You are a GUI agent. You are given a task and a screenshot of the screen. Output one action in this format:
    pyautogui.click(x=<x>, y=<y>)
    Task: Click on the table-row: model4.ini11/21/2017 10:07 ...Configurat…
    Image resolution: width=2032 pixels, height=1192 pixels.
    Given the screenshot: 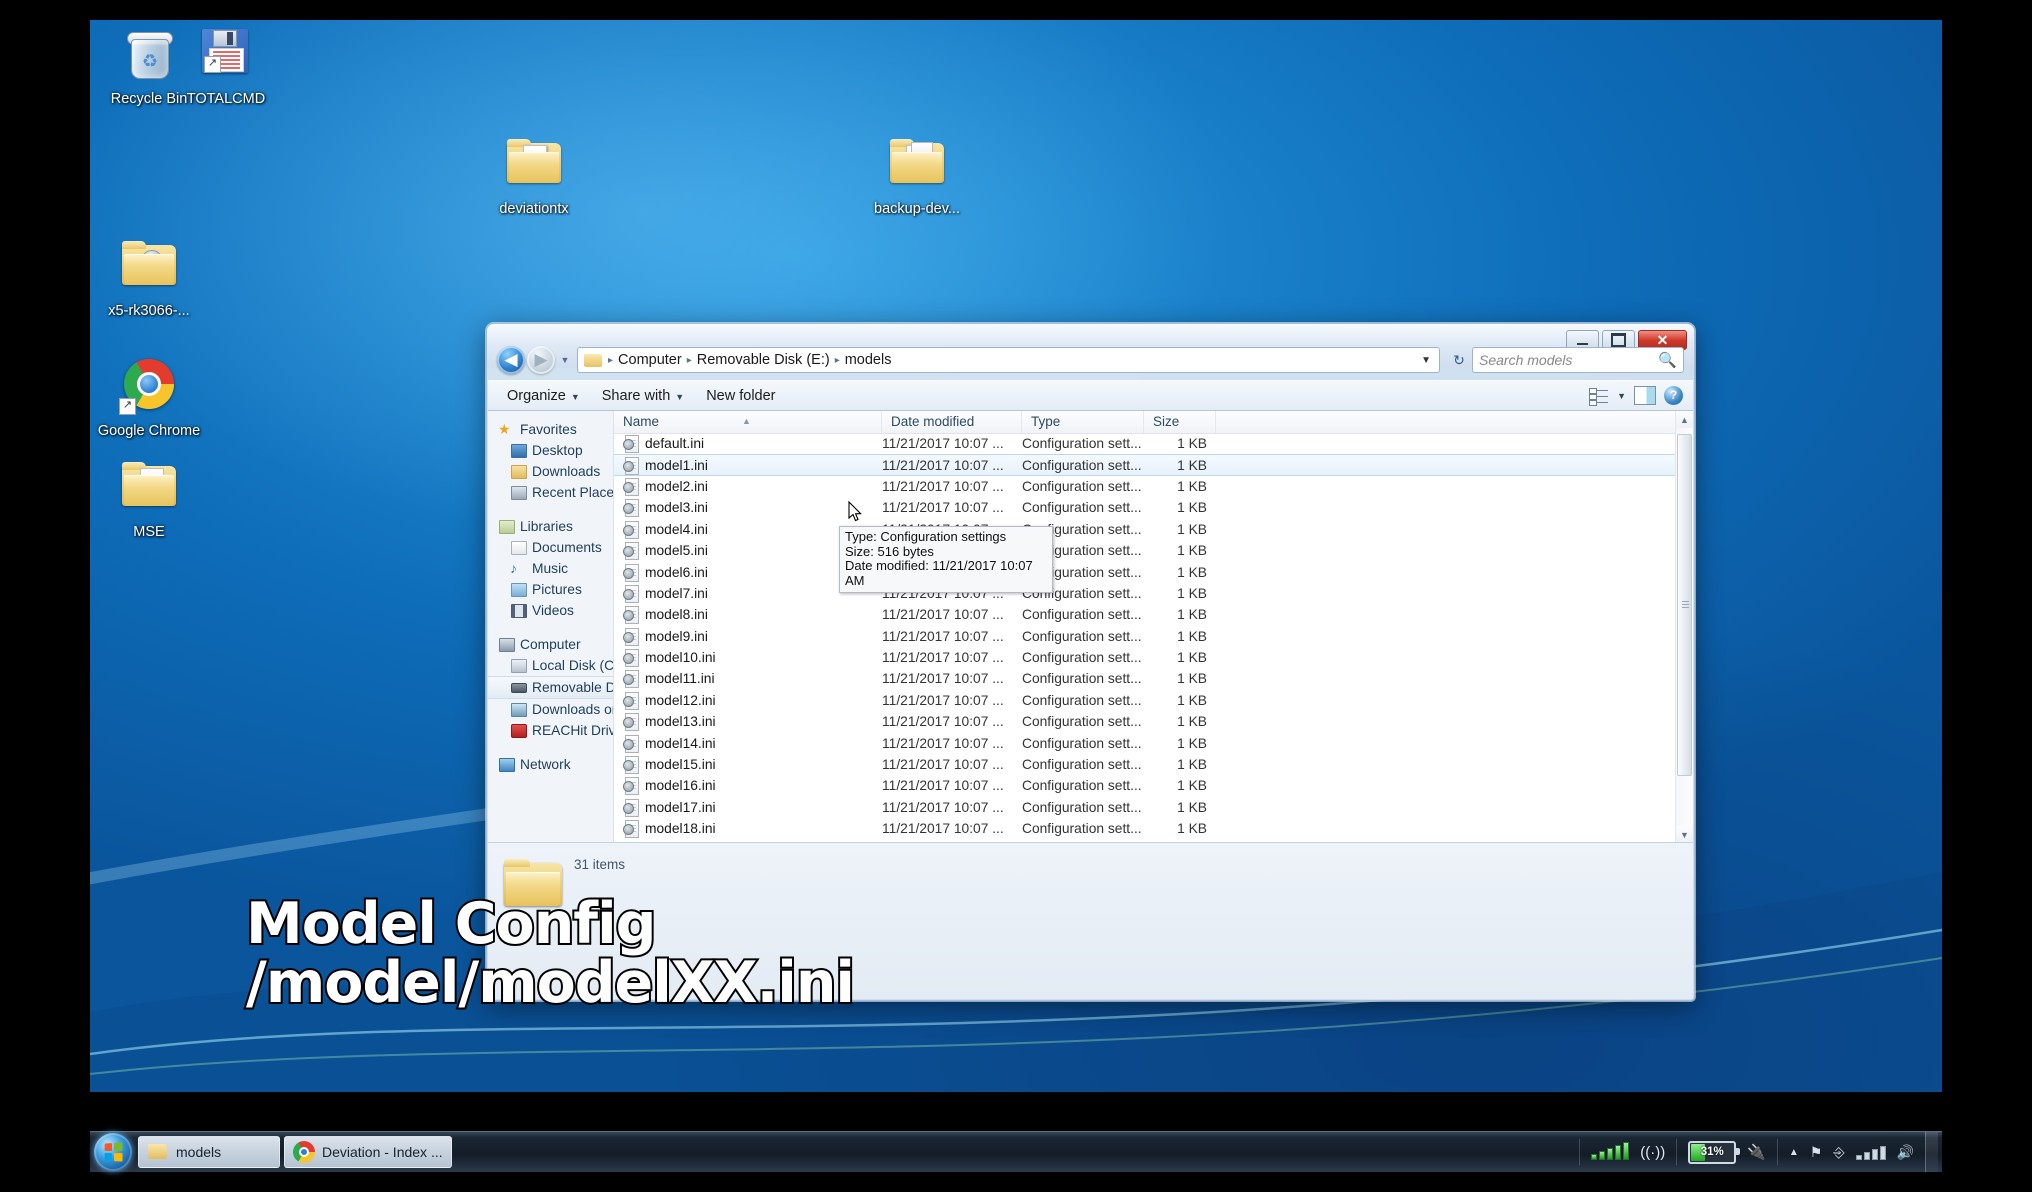 What is the action you would take?
    pyautogui.click(x=1144, y=529)
    